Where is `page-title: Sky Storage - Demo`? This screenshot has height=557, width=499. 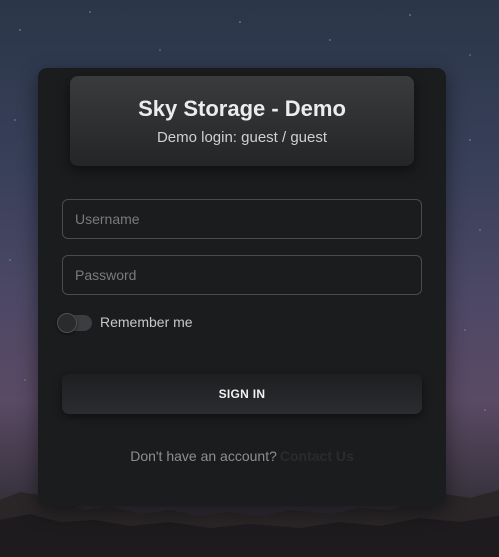
page-title: Sky Storage - Demo is located at coordinates (242, 108).